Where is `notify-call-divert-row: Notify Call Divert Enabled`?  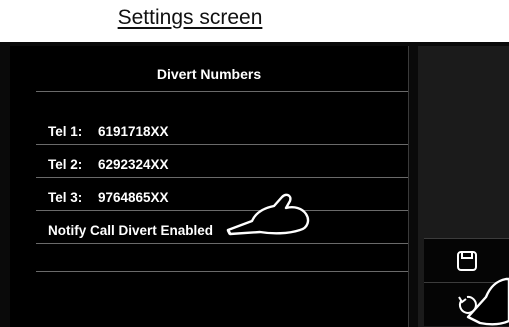
notify-call-divert-row: Notify Call Divert Enabled is located at coordinates (222, 227).